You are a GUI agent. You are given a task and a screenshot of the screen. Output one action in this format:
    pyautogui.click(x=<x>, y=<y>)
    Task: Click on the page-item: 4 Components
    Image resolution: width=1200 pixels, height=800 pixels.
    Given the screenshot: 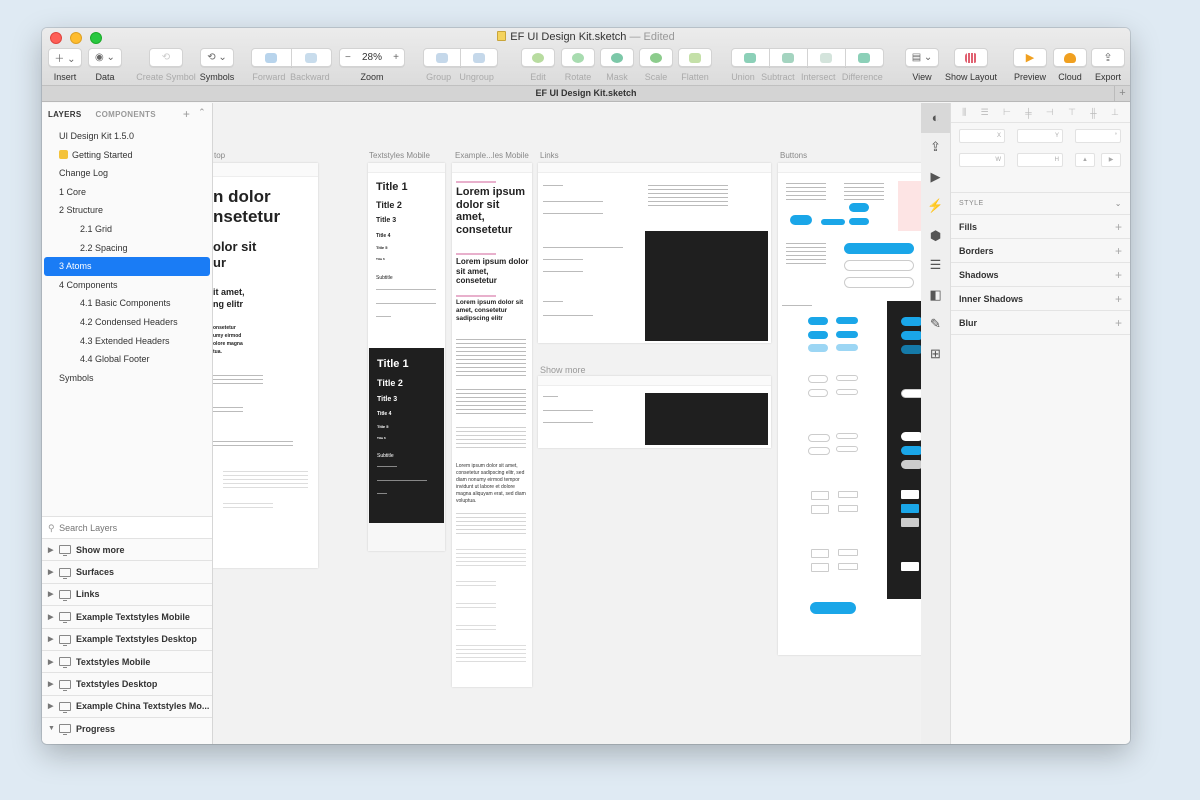 What is the action you would take?
    pyautogui.click(x=127, y=285)
    